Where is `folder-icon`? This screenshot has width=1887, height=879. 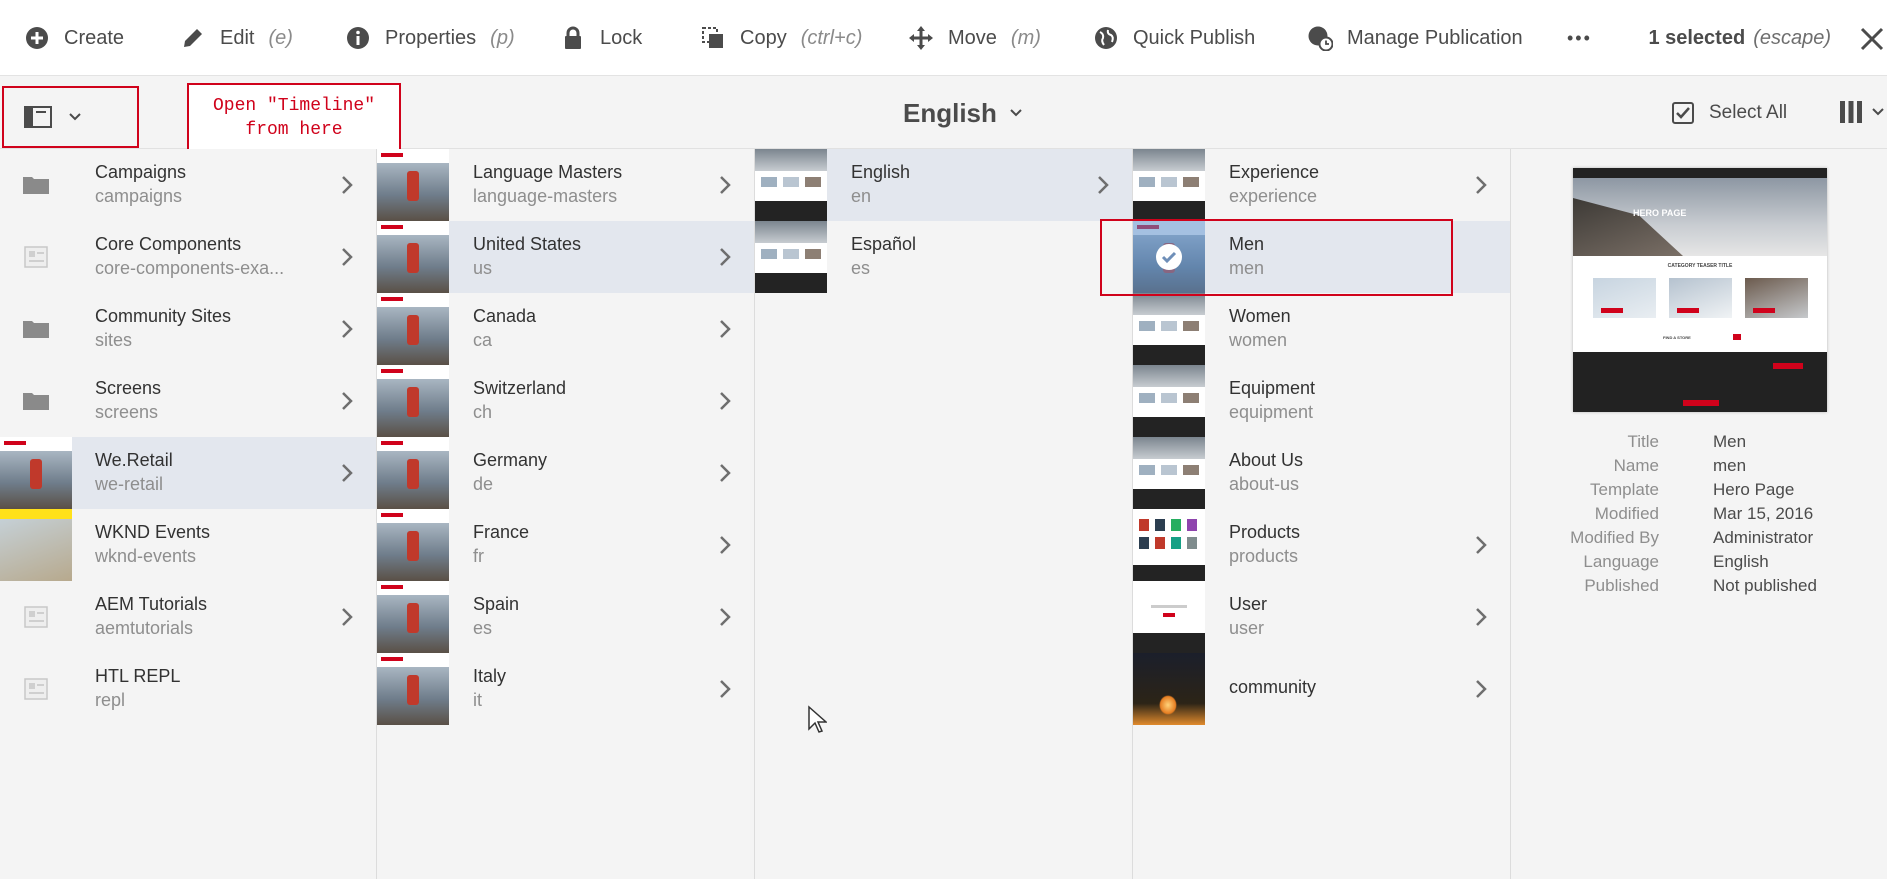 folder-icon is located at coordinates (36, 401).